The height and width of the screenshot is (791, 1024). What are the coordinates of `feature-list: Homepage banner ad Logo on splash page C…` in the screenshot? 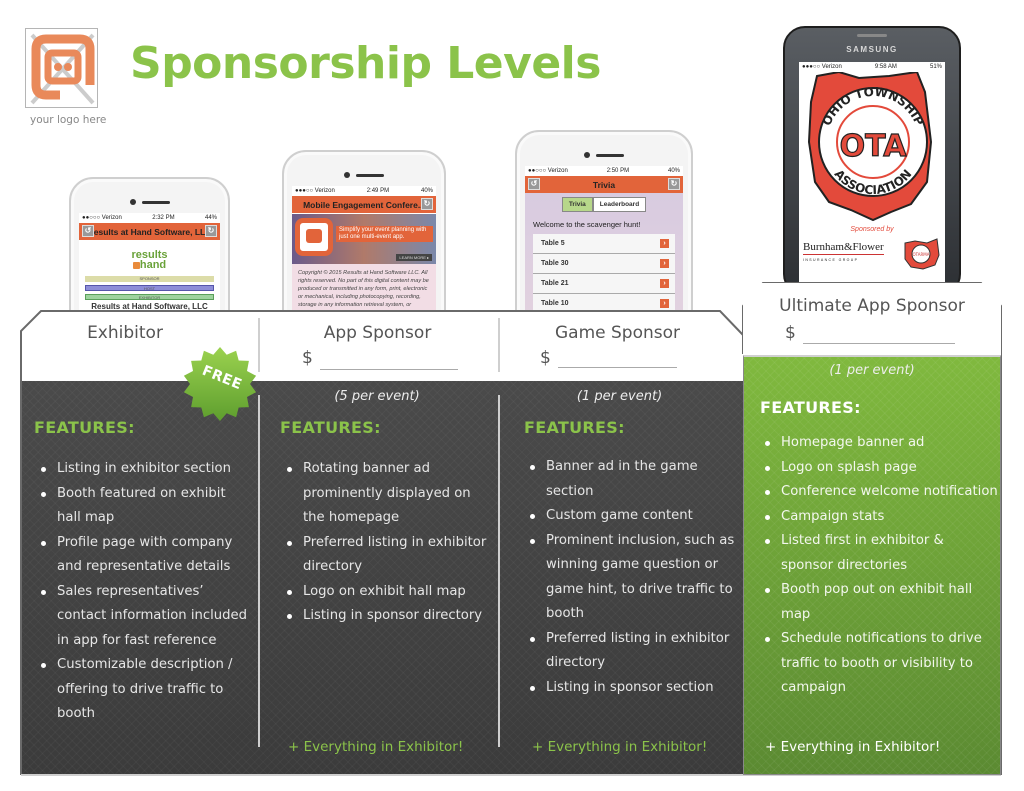 It's located at (879, 566).